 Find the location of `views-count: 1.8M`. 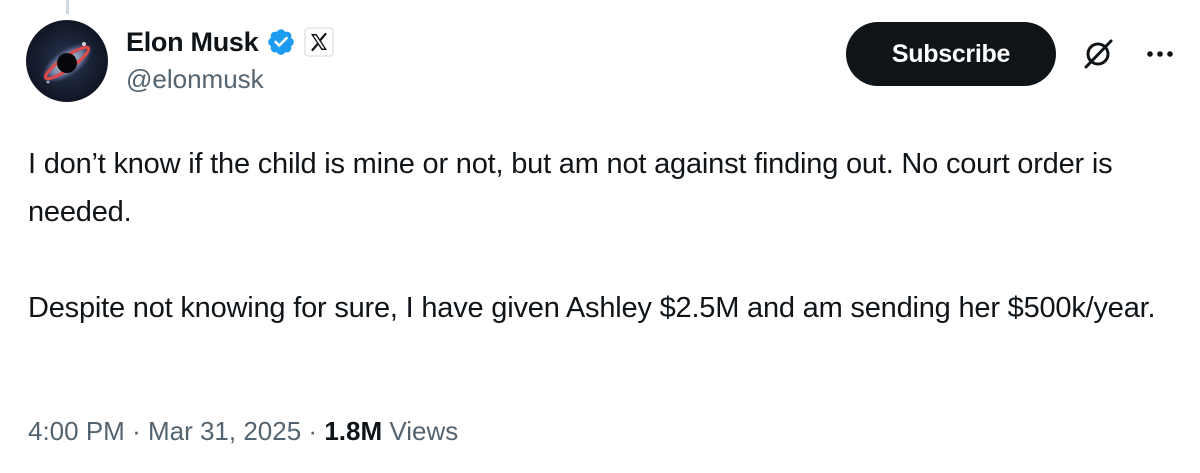

views-count: 1.8M is located at coordinates (353, 431).